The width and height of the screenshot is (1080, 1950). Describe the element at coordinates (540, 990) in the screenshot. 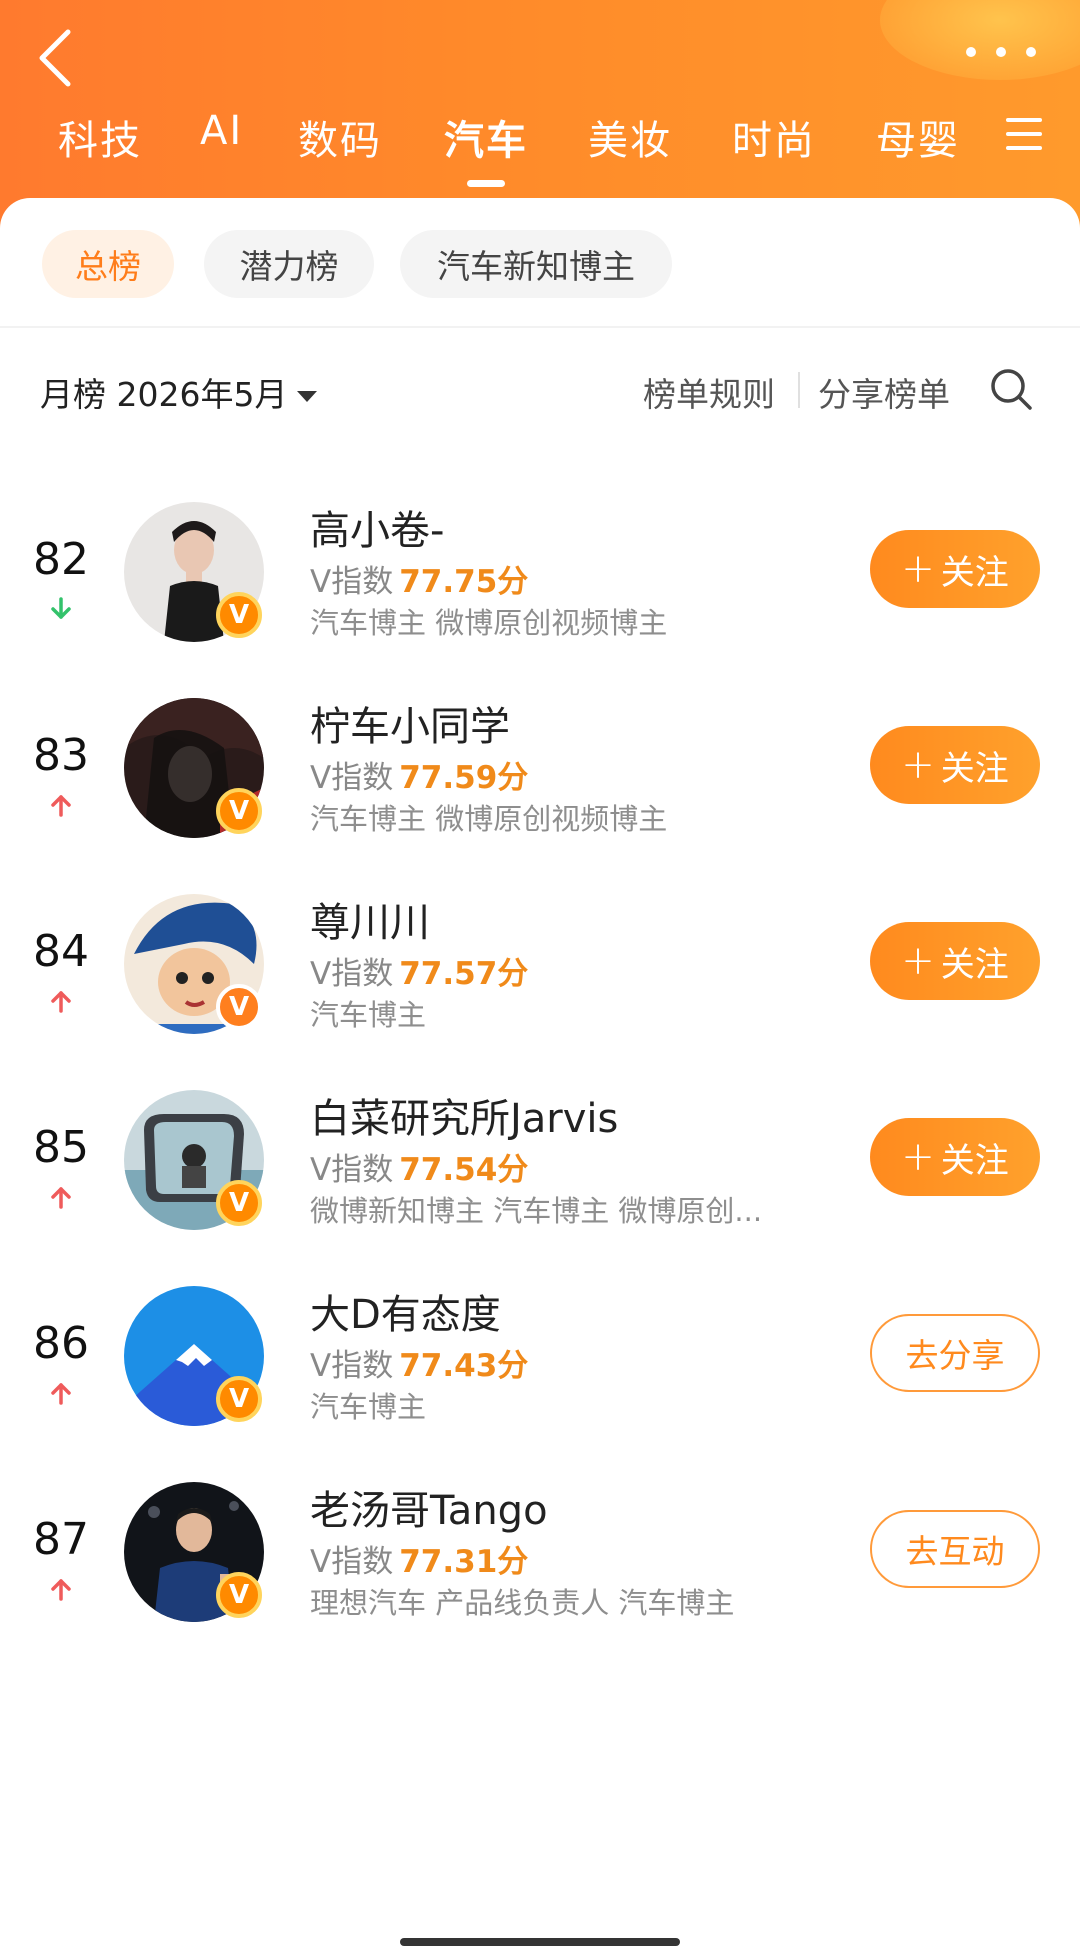

I see `list-item: 84 V 尊川川 V指数 77.57分 汽车博主 + 关注` at that location.